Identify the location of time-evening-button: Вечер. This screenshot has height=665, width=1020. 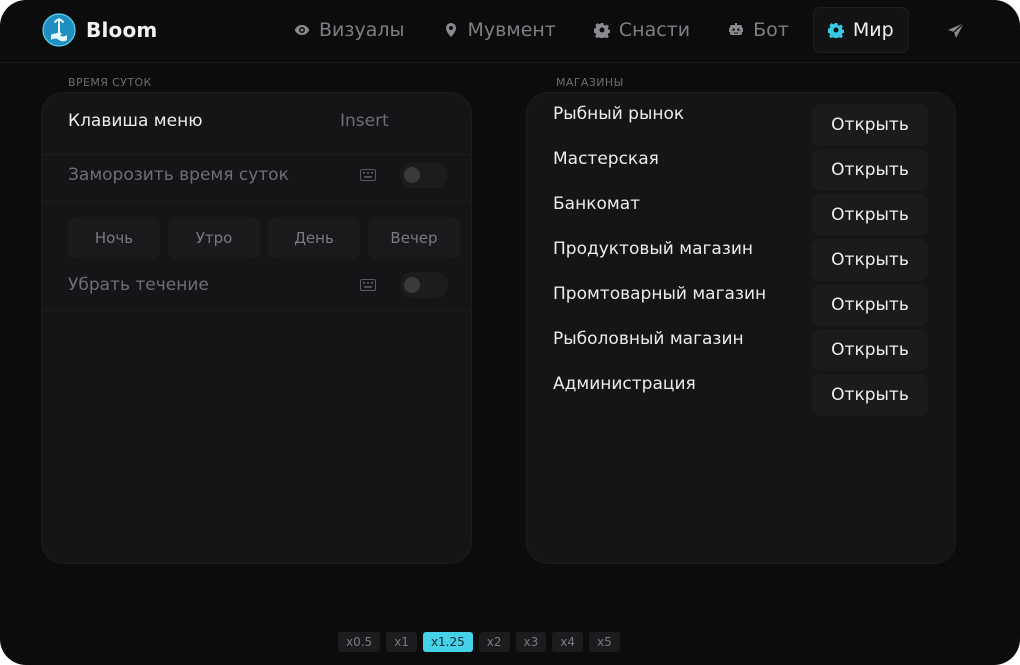
(414, 238).